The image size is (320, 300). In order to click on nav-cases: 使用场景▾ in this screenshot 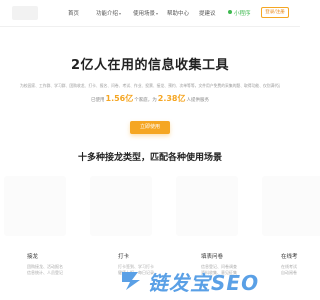, I will do `click(145, 13)`.